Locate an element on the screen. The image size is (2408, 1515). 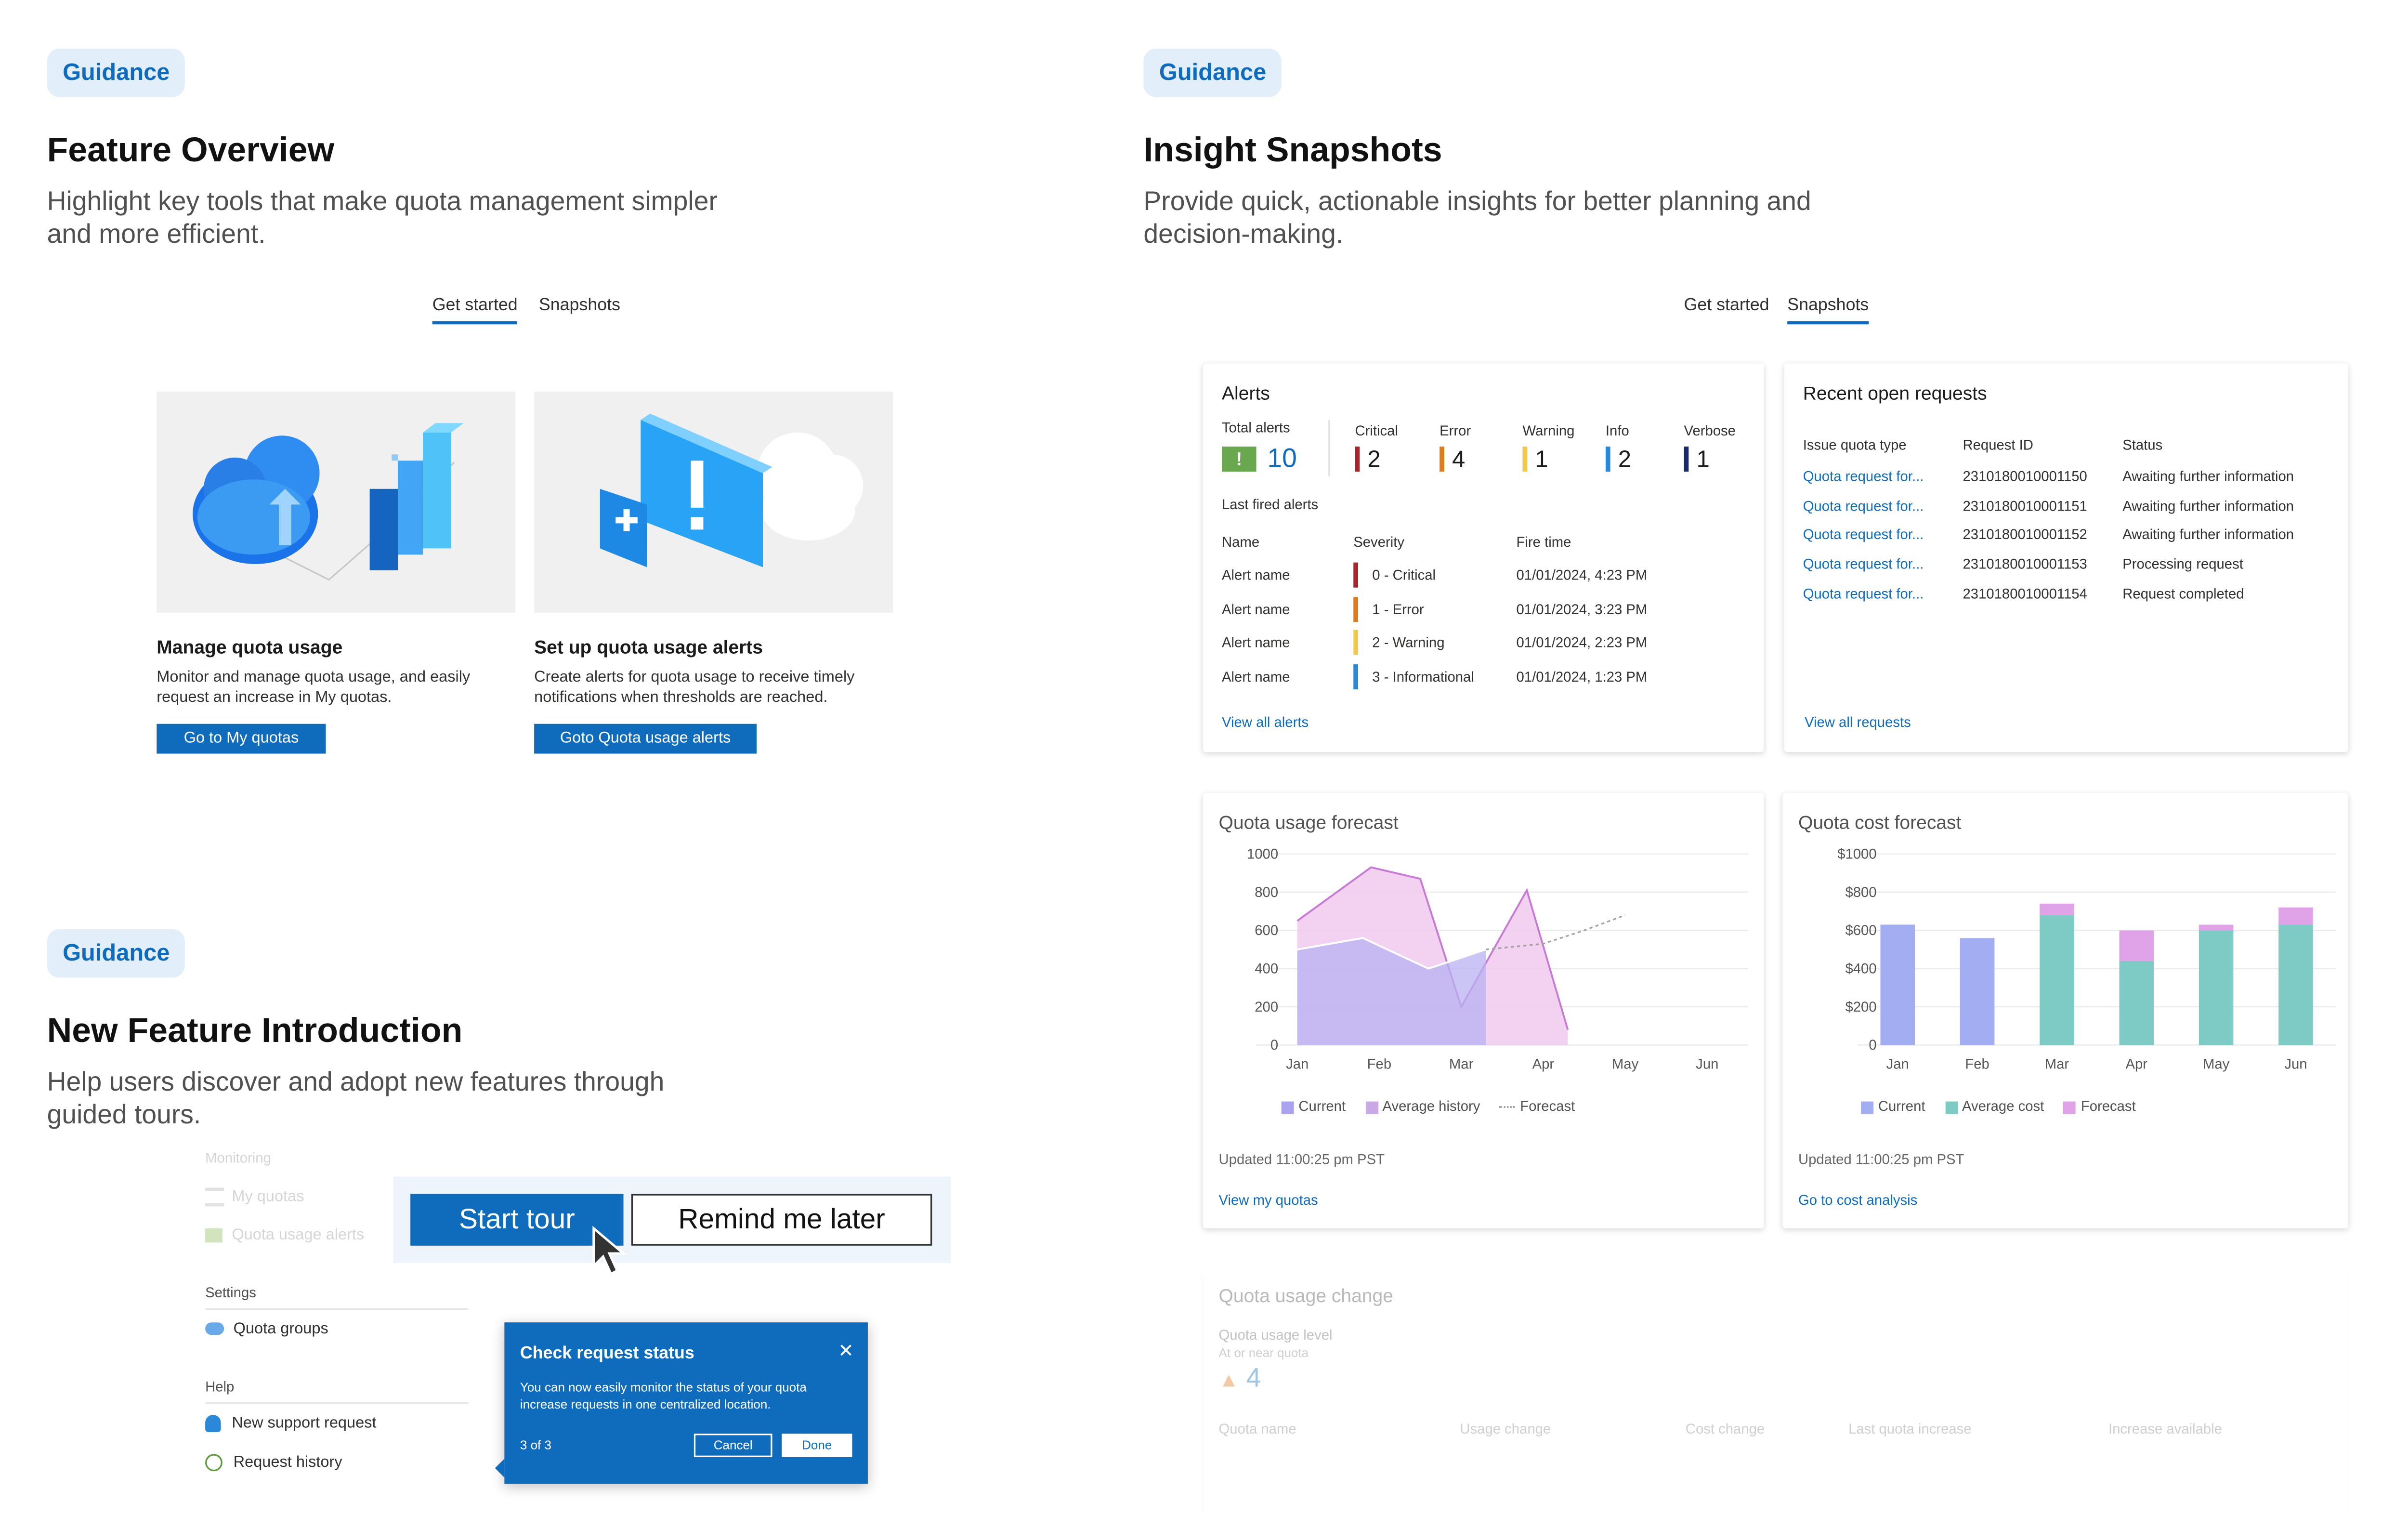
alert-icon is located at coordinates (213, 1235).